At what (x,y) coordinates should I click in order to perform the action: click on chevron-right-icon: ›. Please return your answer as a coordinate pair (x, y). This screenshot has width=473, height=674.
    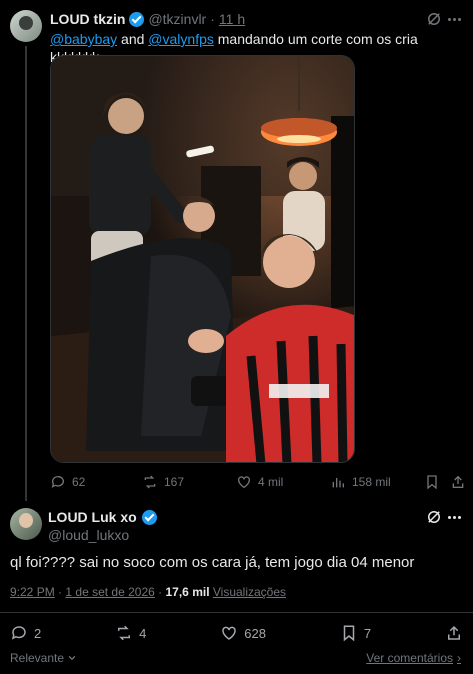
    Looking at the image, I should click on (459, 658).